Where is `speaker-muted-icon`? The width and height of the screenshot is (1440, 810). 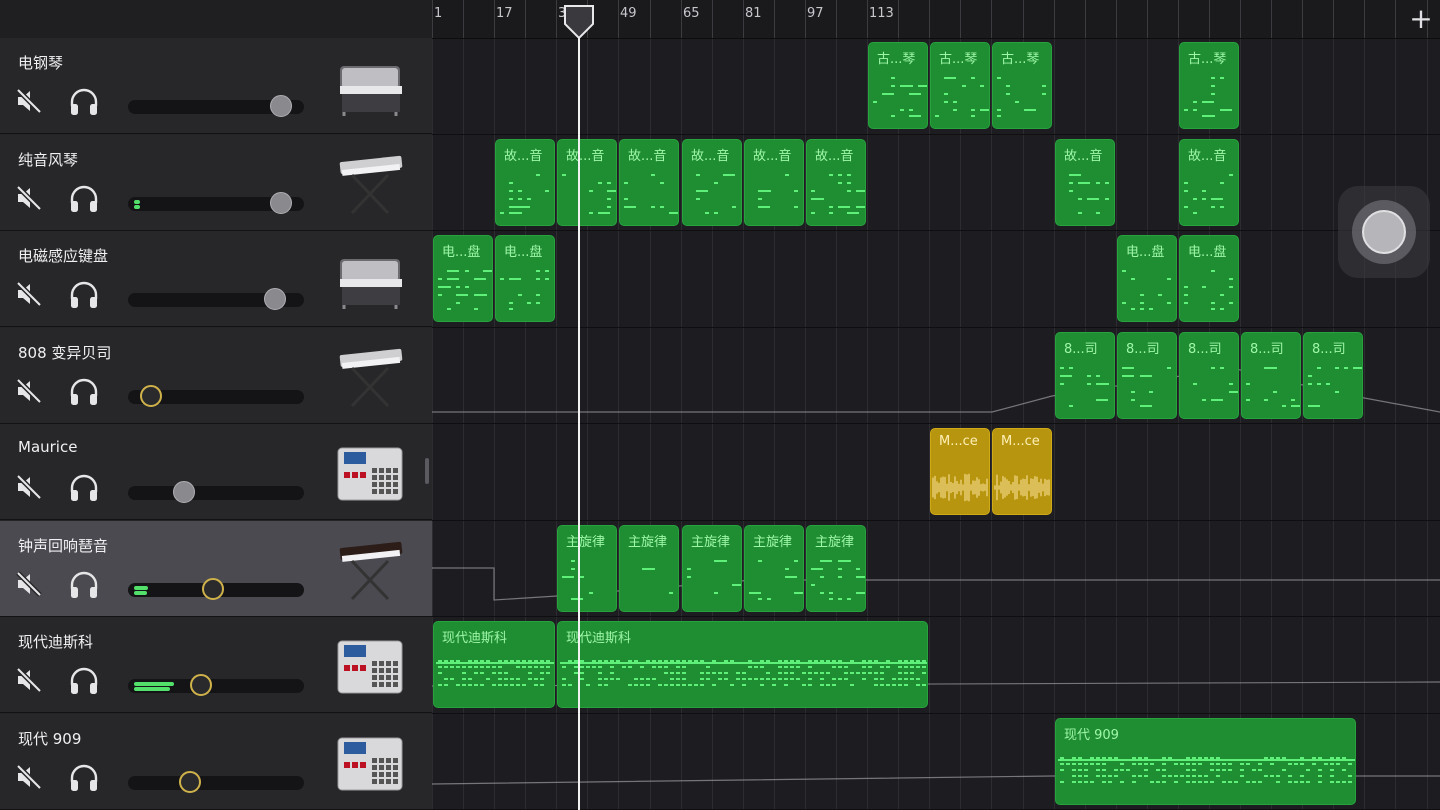
speaker-muted-icon is located at coordinates (29, 197).